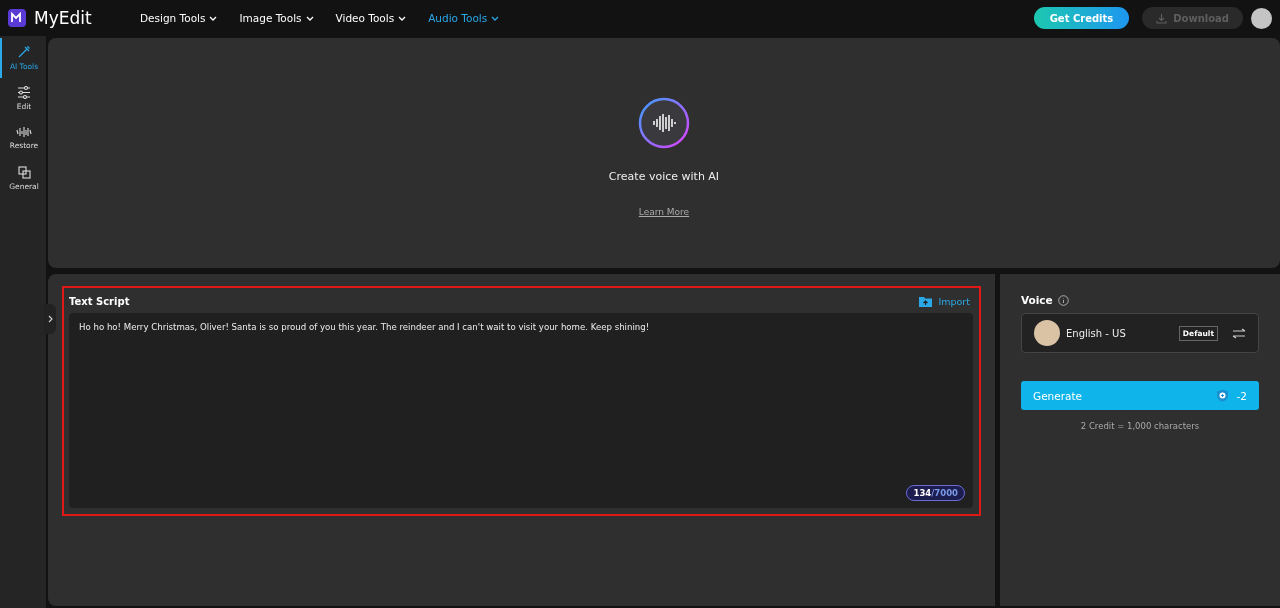  What do you see at coordinates (24, 52) in the screenshot?
I see `magic-wand-icon` at bounding box center [24, 52].